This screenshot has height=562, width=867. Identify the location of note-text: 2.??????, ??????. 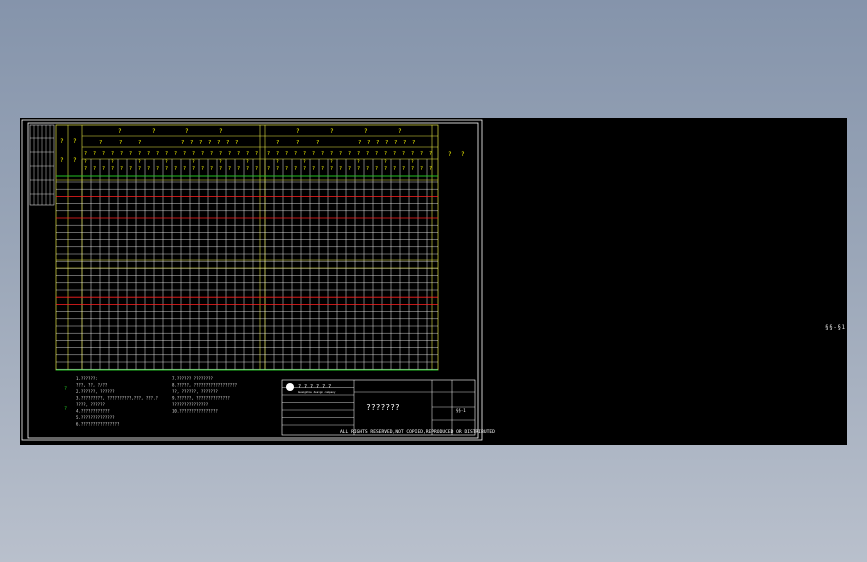
(95, 391).